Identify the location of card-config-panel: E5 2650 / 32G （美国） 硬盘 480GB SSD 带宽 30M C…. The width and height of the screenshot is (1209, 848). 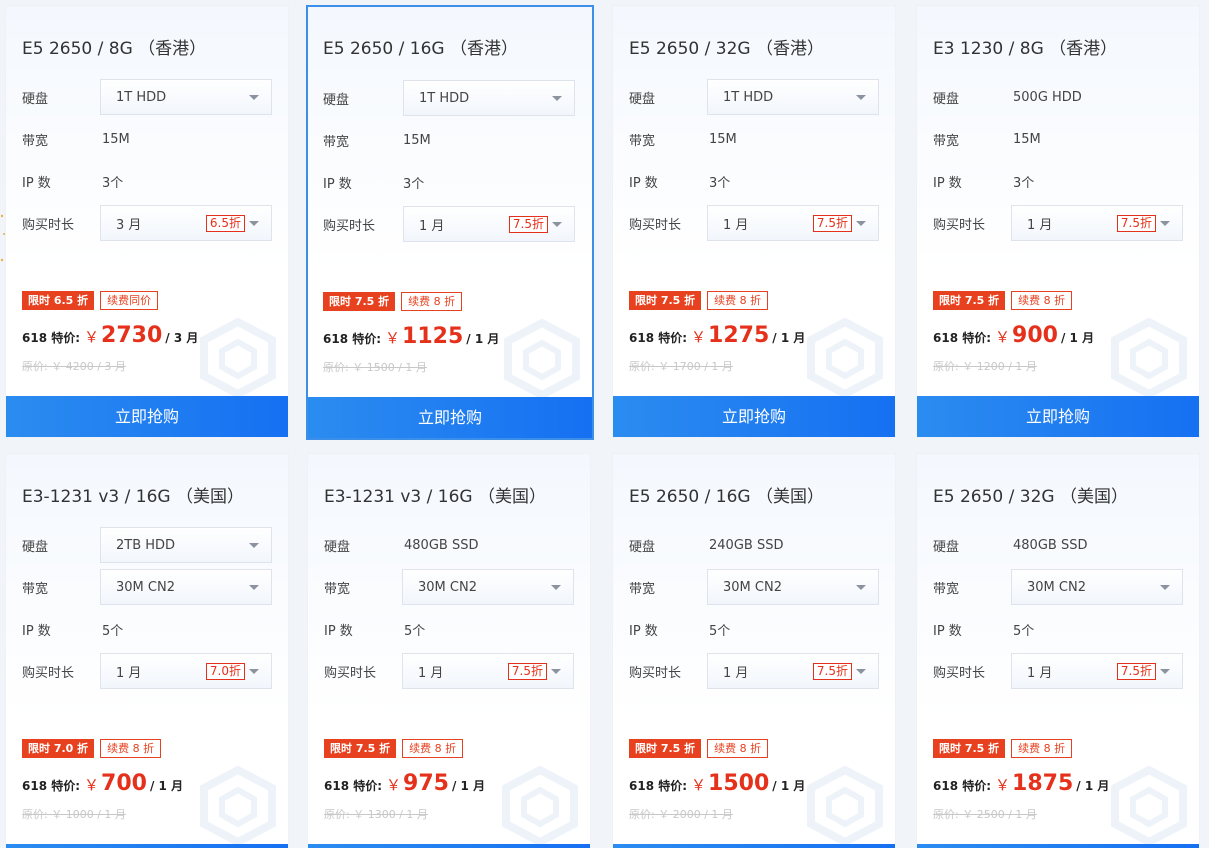
(1058, 585).